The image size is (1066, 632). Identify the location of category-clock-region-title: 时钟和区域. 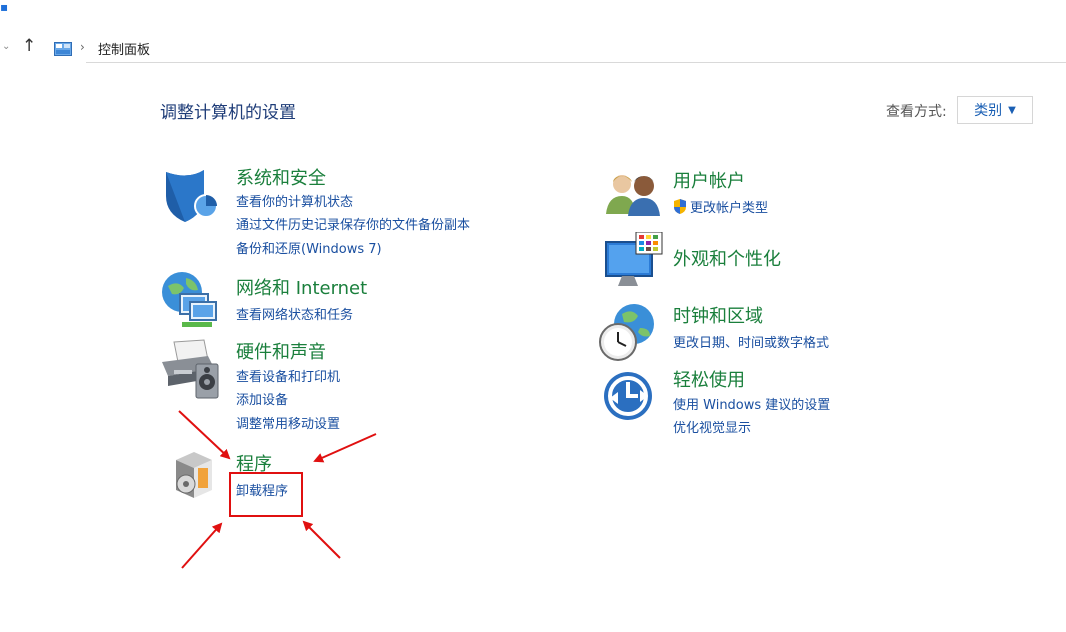
(718, 315).